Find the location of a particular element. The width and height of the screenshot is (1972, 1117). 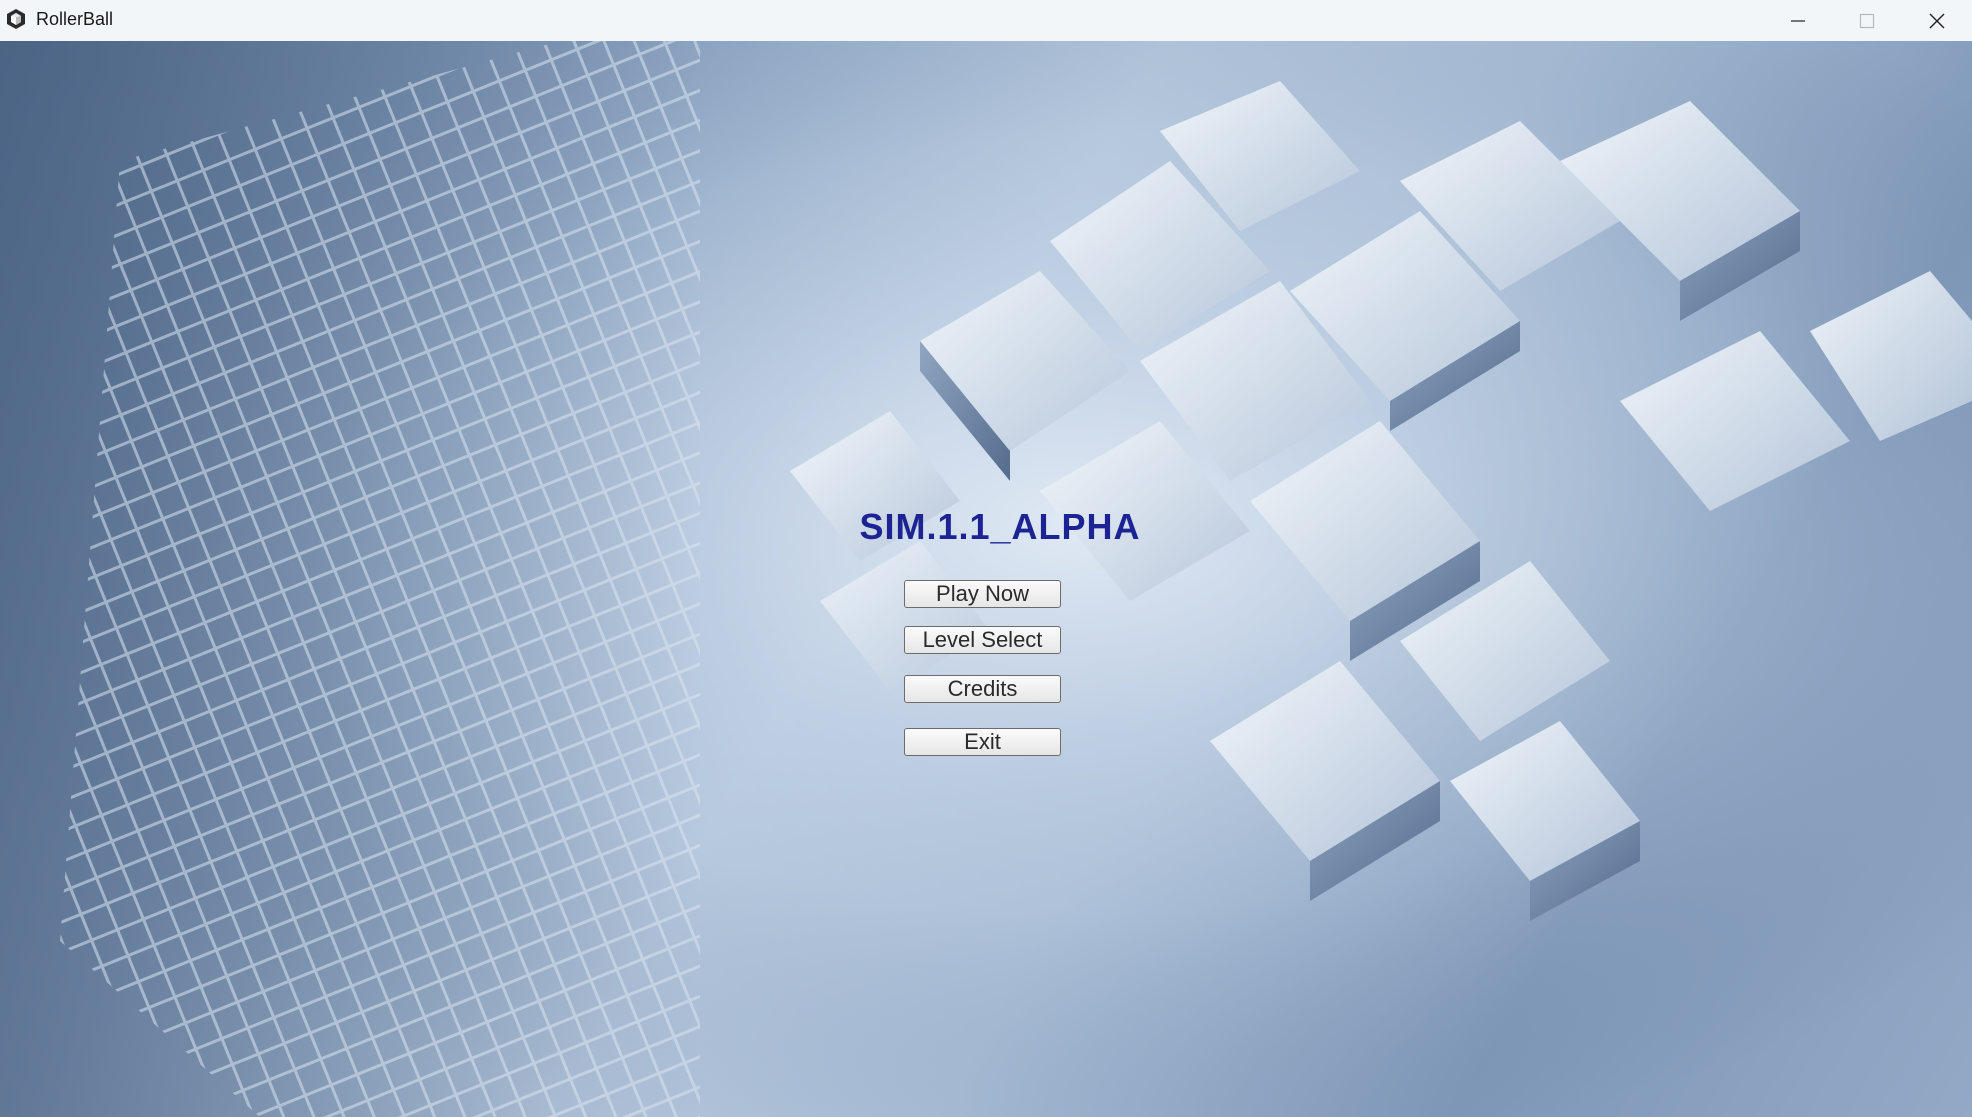

play-now-button: Play Now is located at coordinates (982, 594).